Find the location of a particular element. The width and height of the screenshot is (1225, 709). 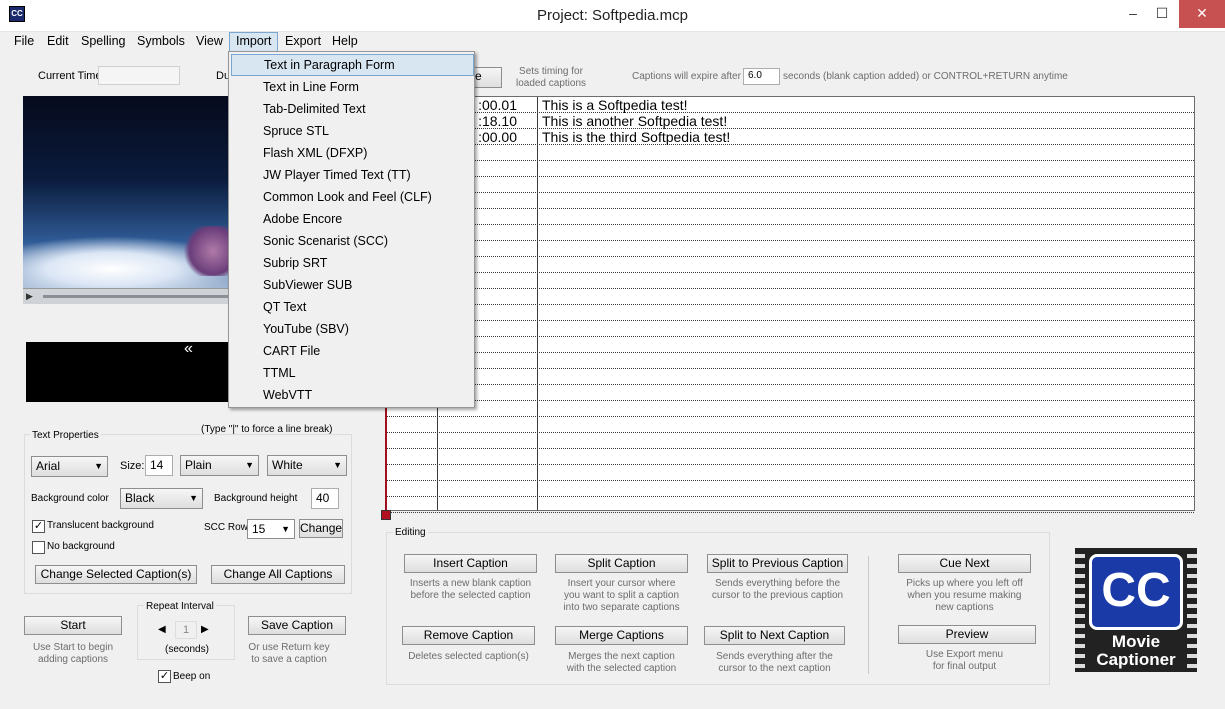

size-input: 14 is located at coordinates (159, 465).